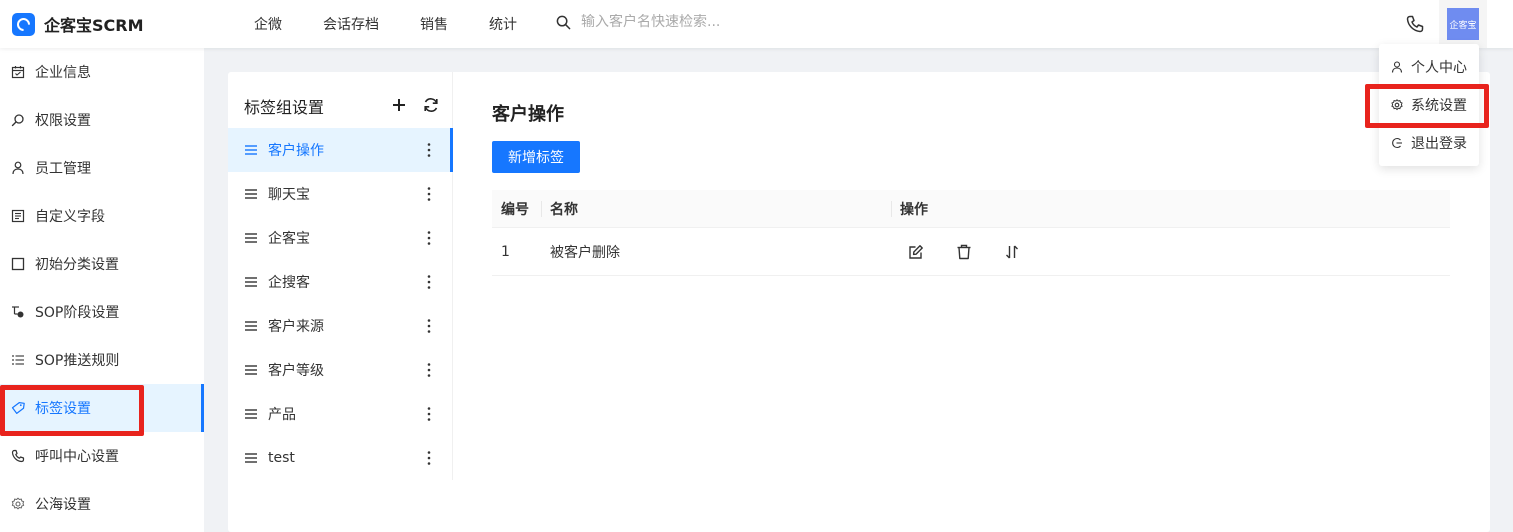  What do you see at coordinates (1171, 251) in the screenshot?
I see `cell-actions` at bounding box center [1171, 251].